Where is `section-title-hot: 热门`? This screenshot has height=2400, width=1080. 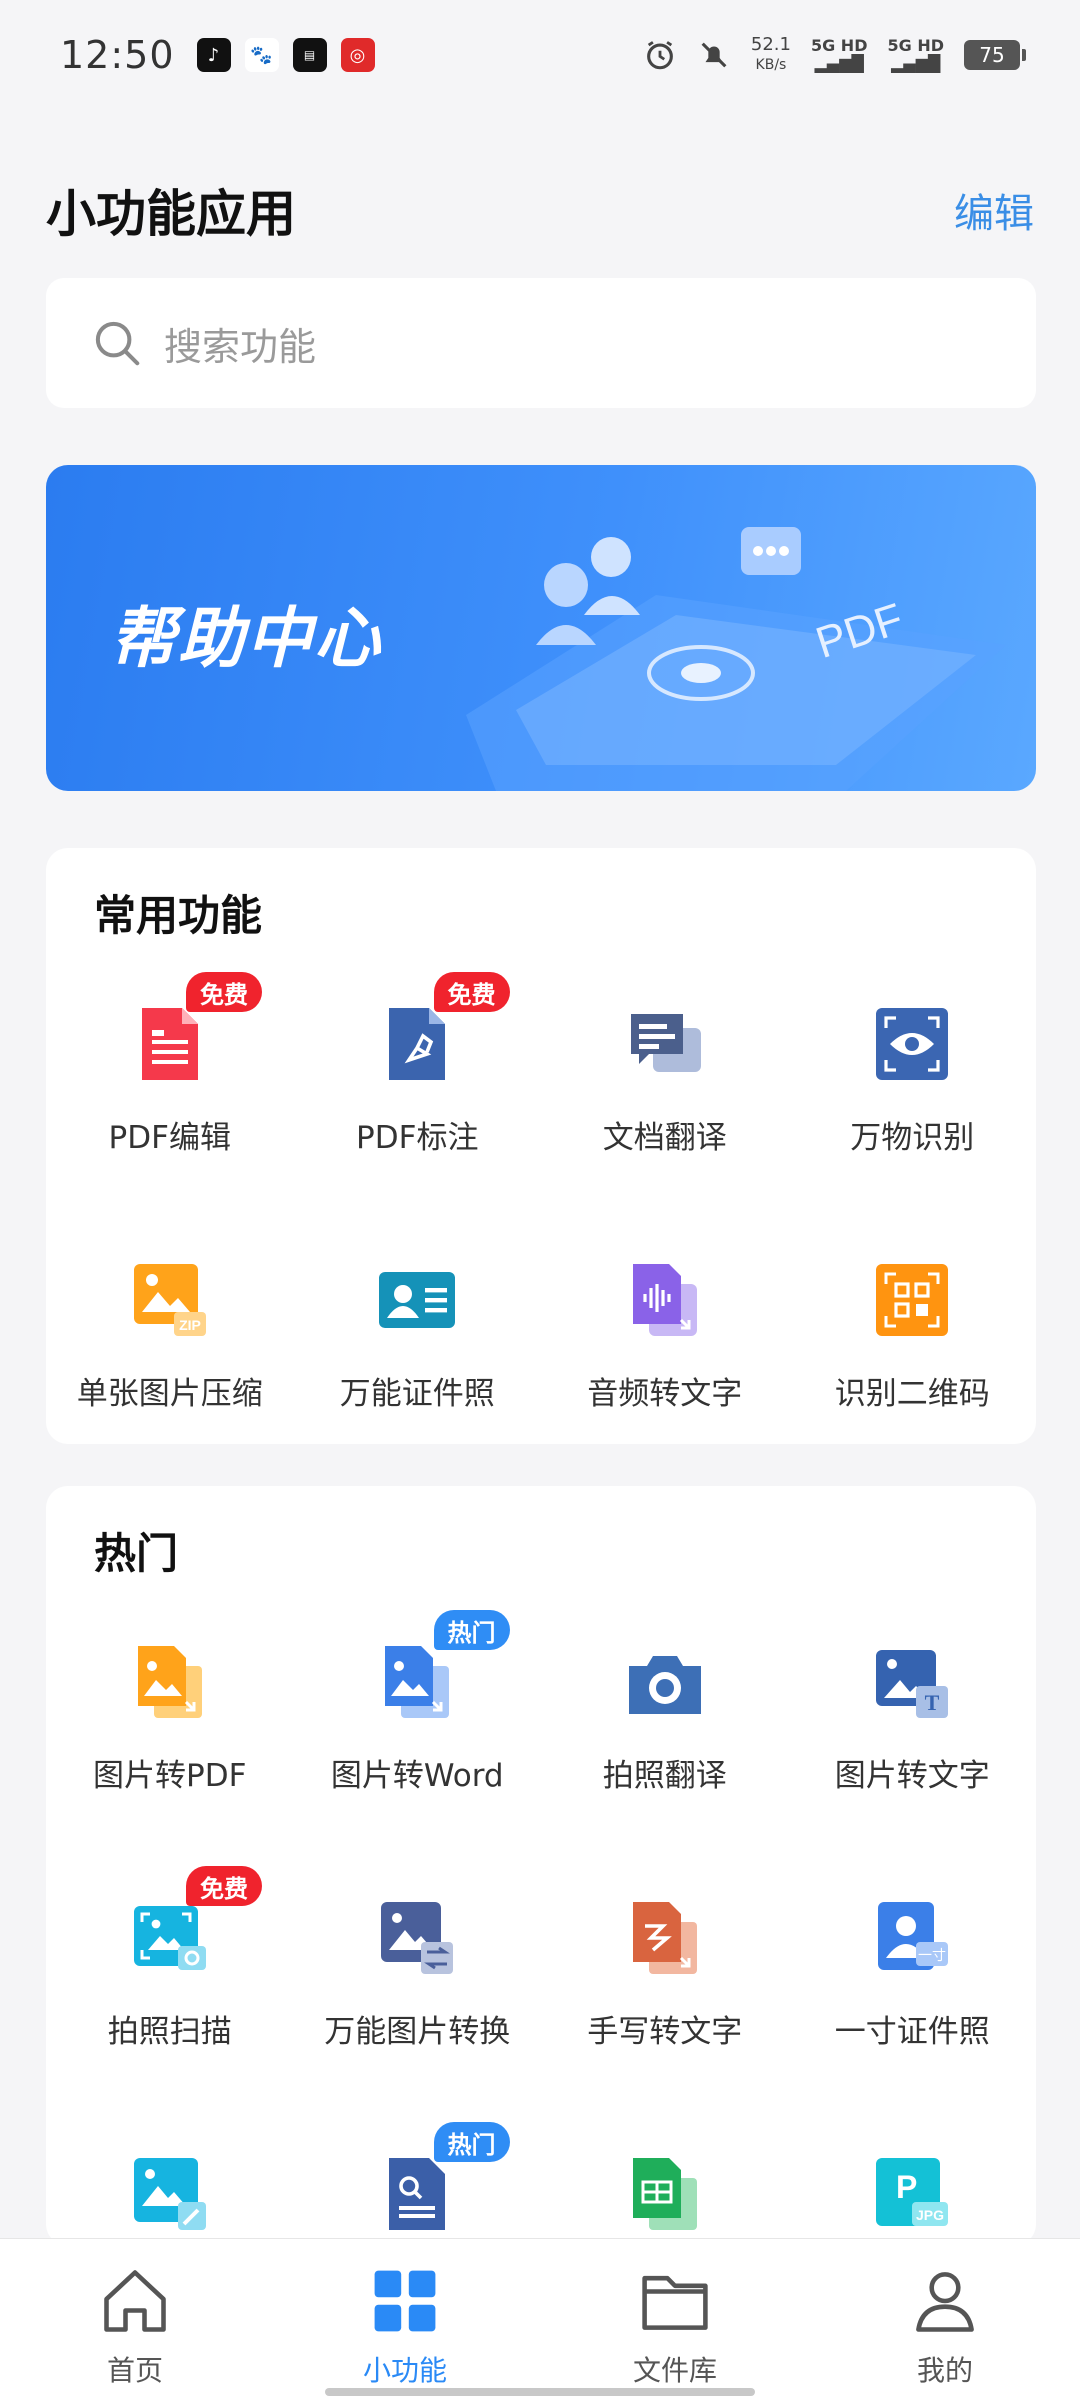
section-title-hot: 热门 is located at coordinates (136, 1553).